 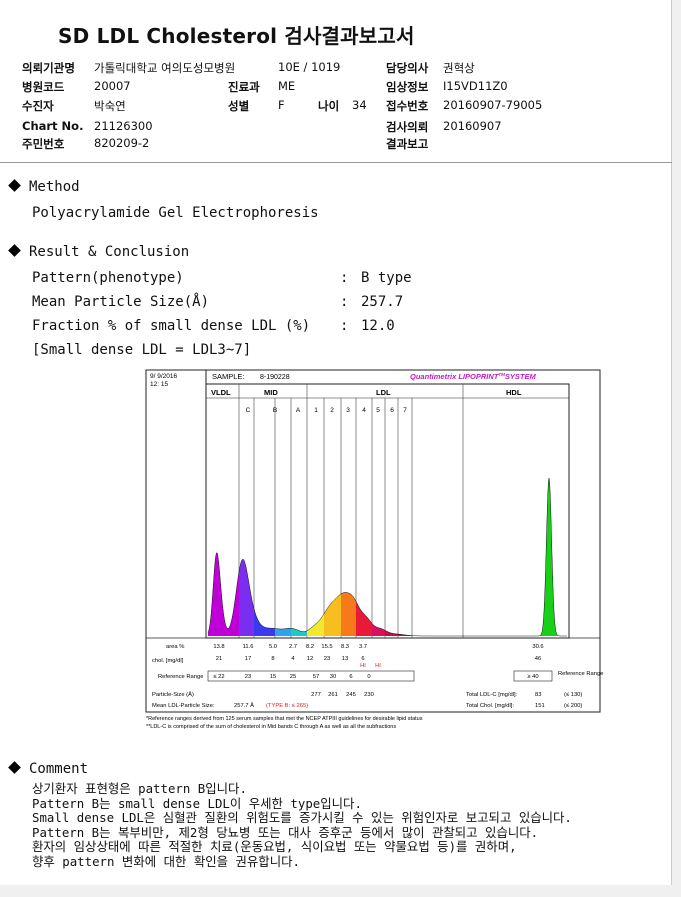 I want to click on institution-label: 의뢰기관명, so click(x=48, y=68).